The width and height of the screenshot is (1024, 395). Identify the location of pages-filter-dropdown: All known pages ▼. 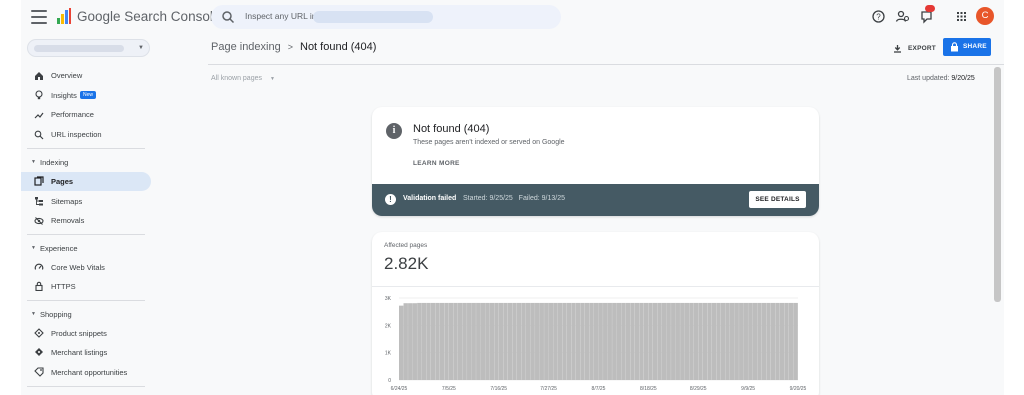
(243, 78).